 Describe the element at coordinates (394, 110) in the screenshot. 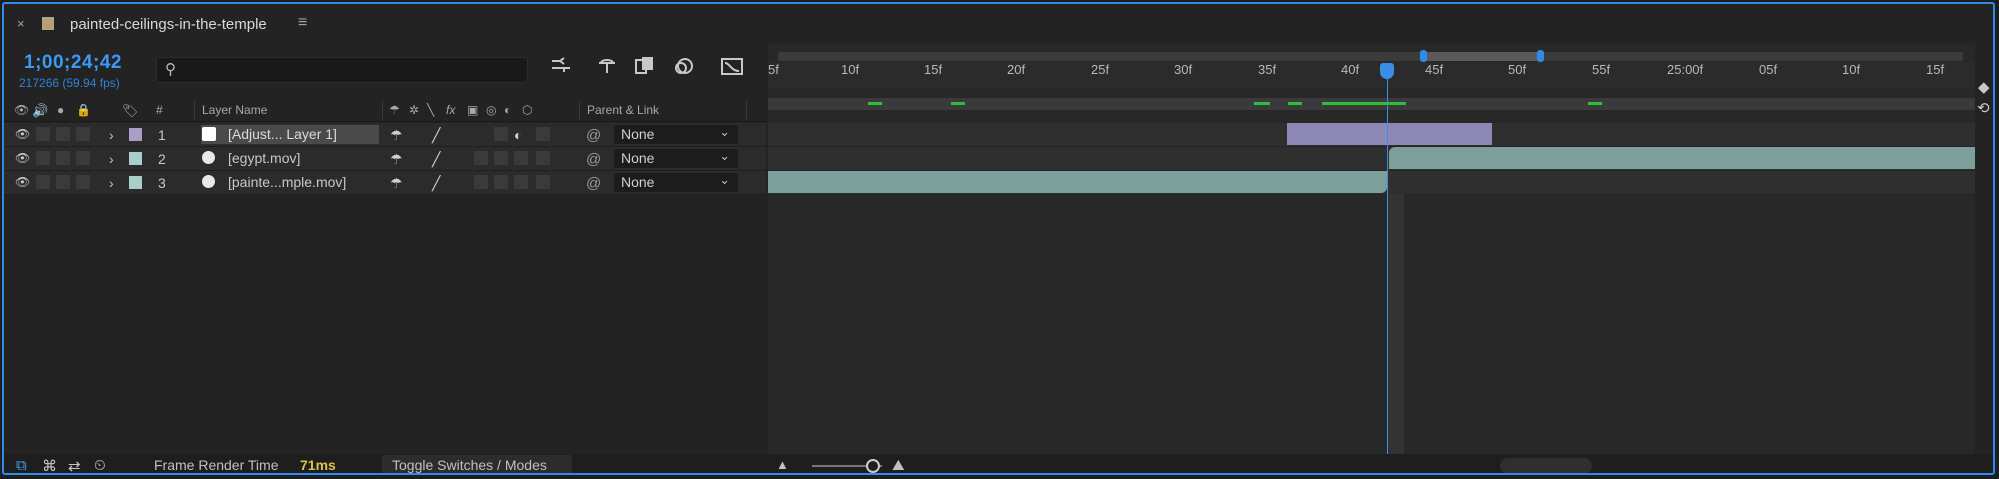

I see `shy-switch-column-icon: ☂` at that location.